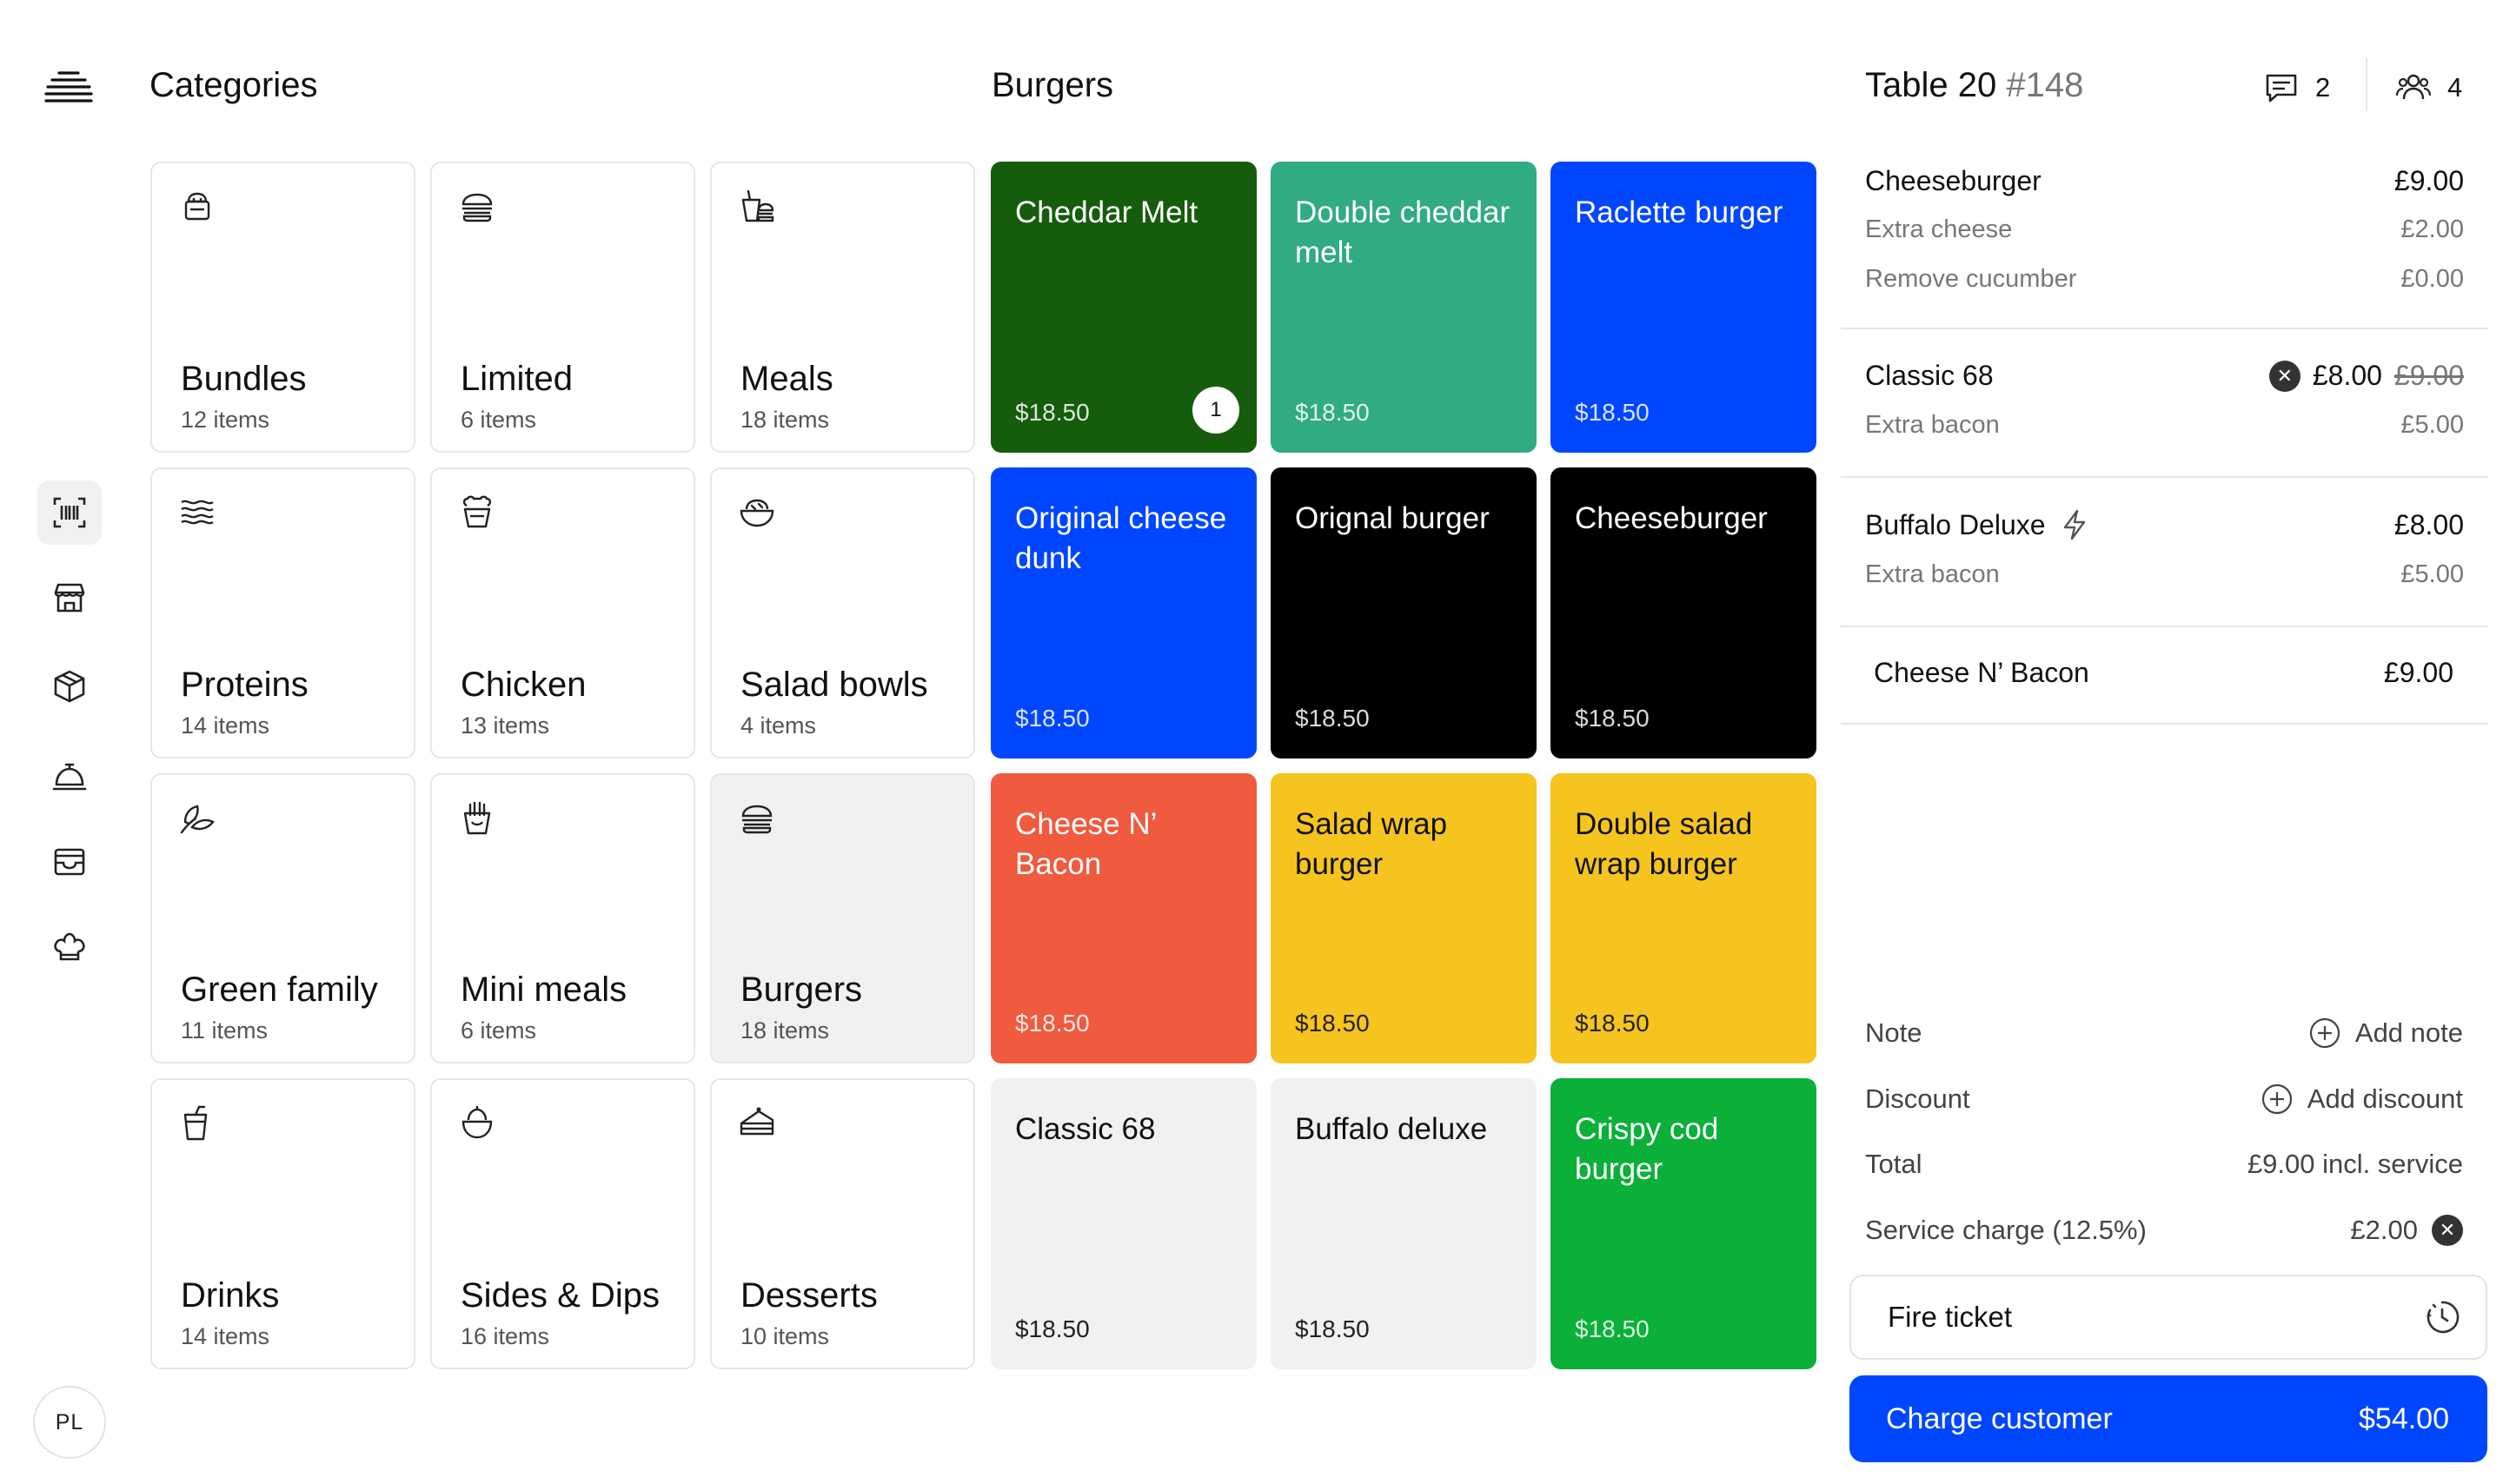  What do you see at coordinates (1404, 307) in the screenshot?
I see `product-tile: Double cheddar melt $18.50` at bounding box center [1404, 307].